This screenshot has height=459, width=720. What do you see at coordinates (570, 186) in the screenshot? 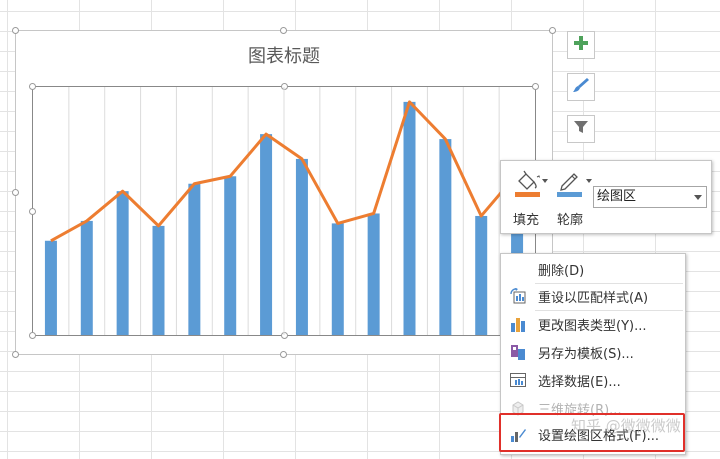
I see `pen-icon` at bounding box center [570, 186].